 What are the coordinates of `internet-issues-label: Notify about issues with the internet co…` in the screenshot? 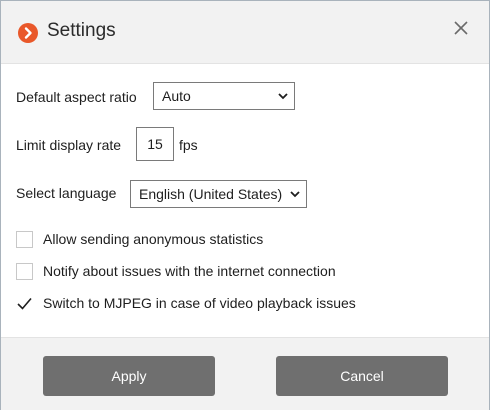 It's located at (189, 271).